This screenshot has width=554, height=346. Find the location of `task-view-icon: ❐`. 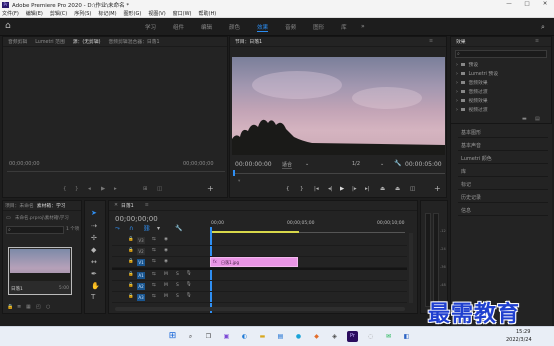

task-view-icon: ❐ is located at coordinates (208, 336).